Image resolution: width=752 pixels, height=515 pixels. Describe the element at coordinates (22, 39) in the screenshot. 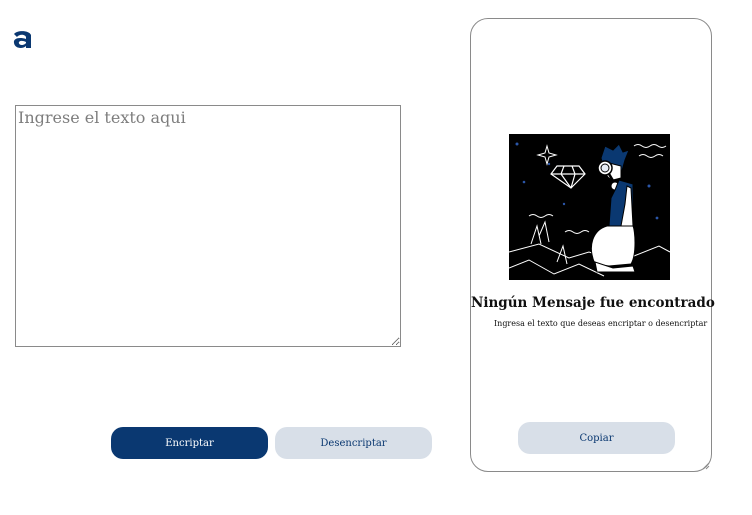

I see `alura-logo-icon` at that location.